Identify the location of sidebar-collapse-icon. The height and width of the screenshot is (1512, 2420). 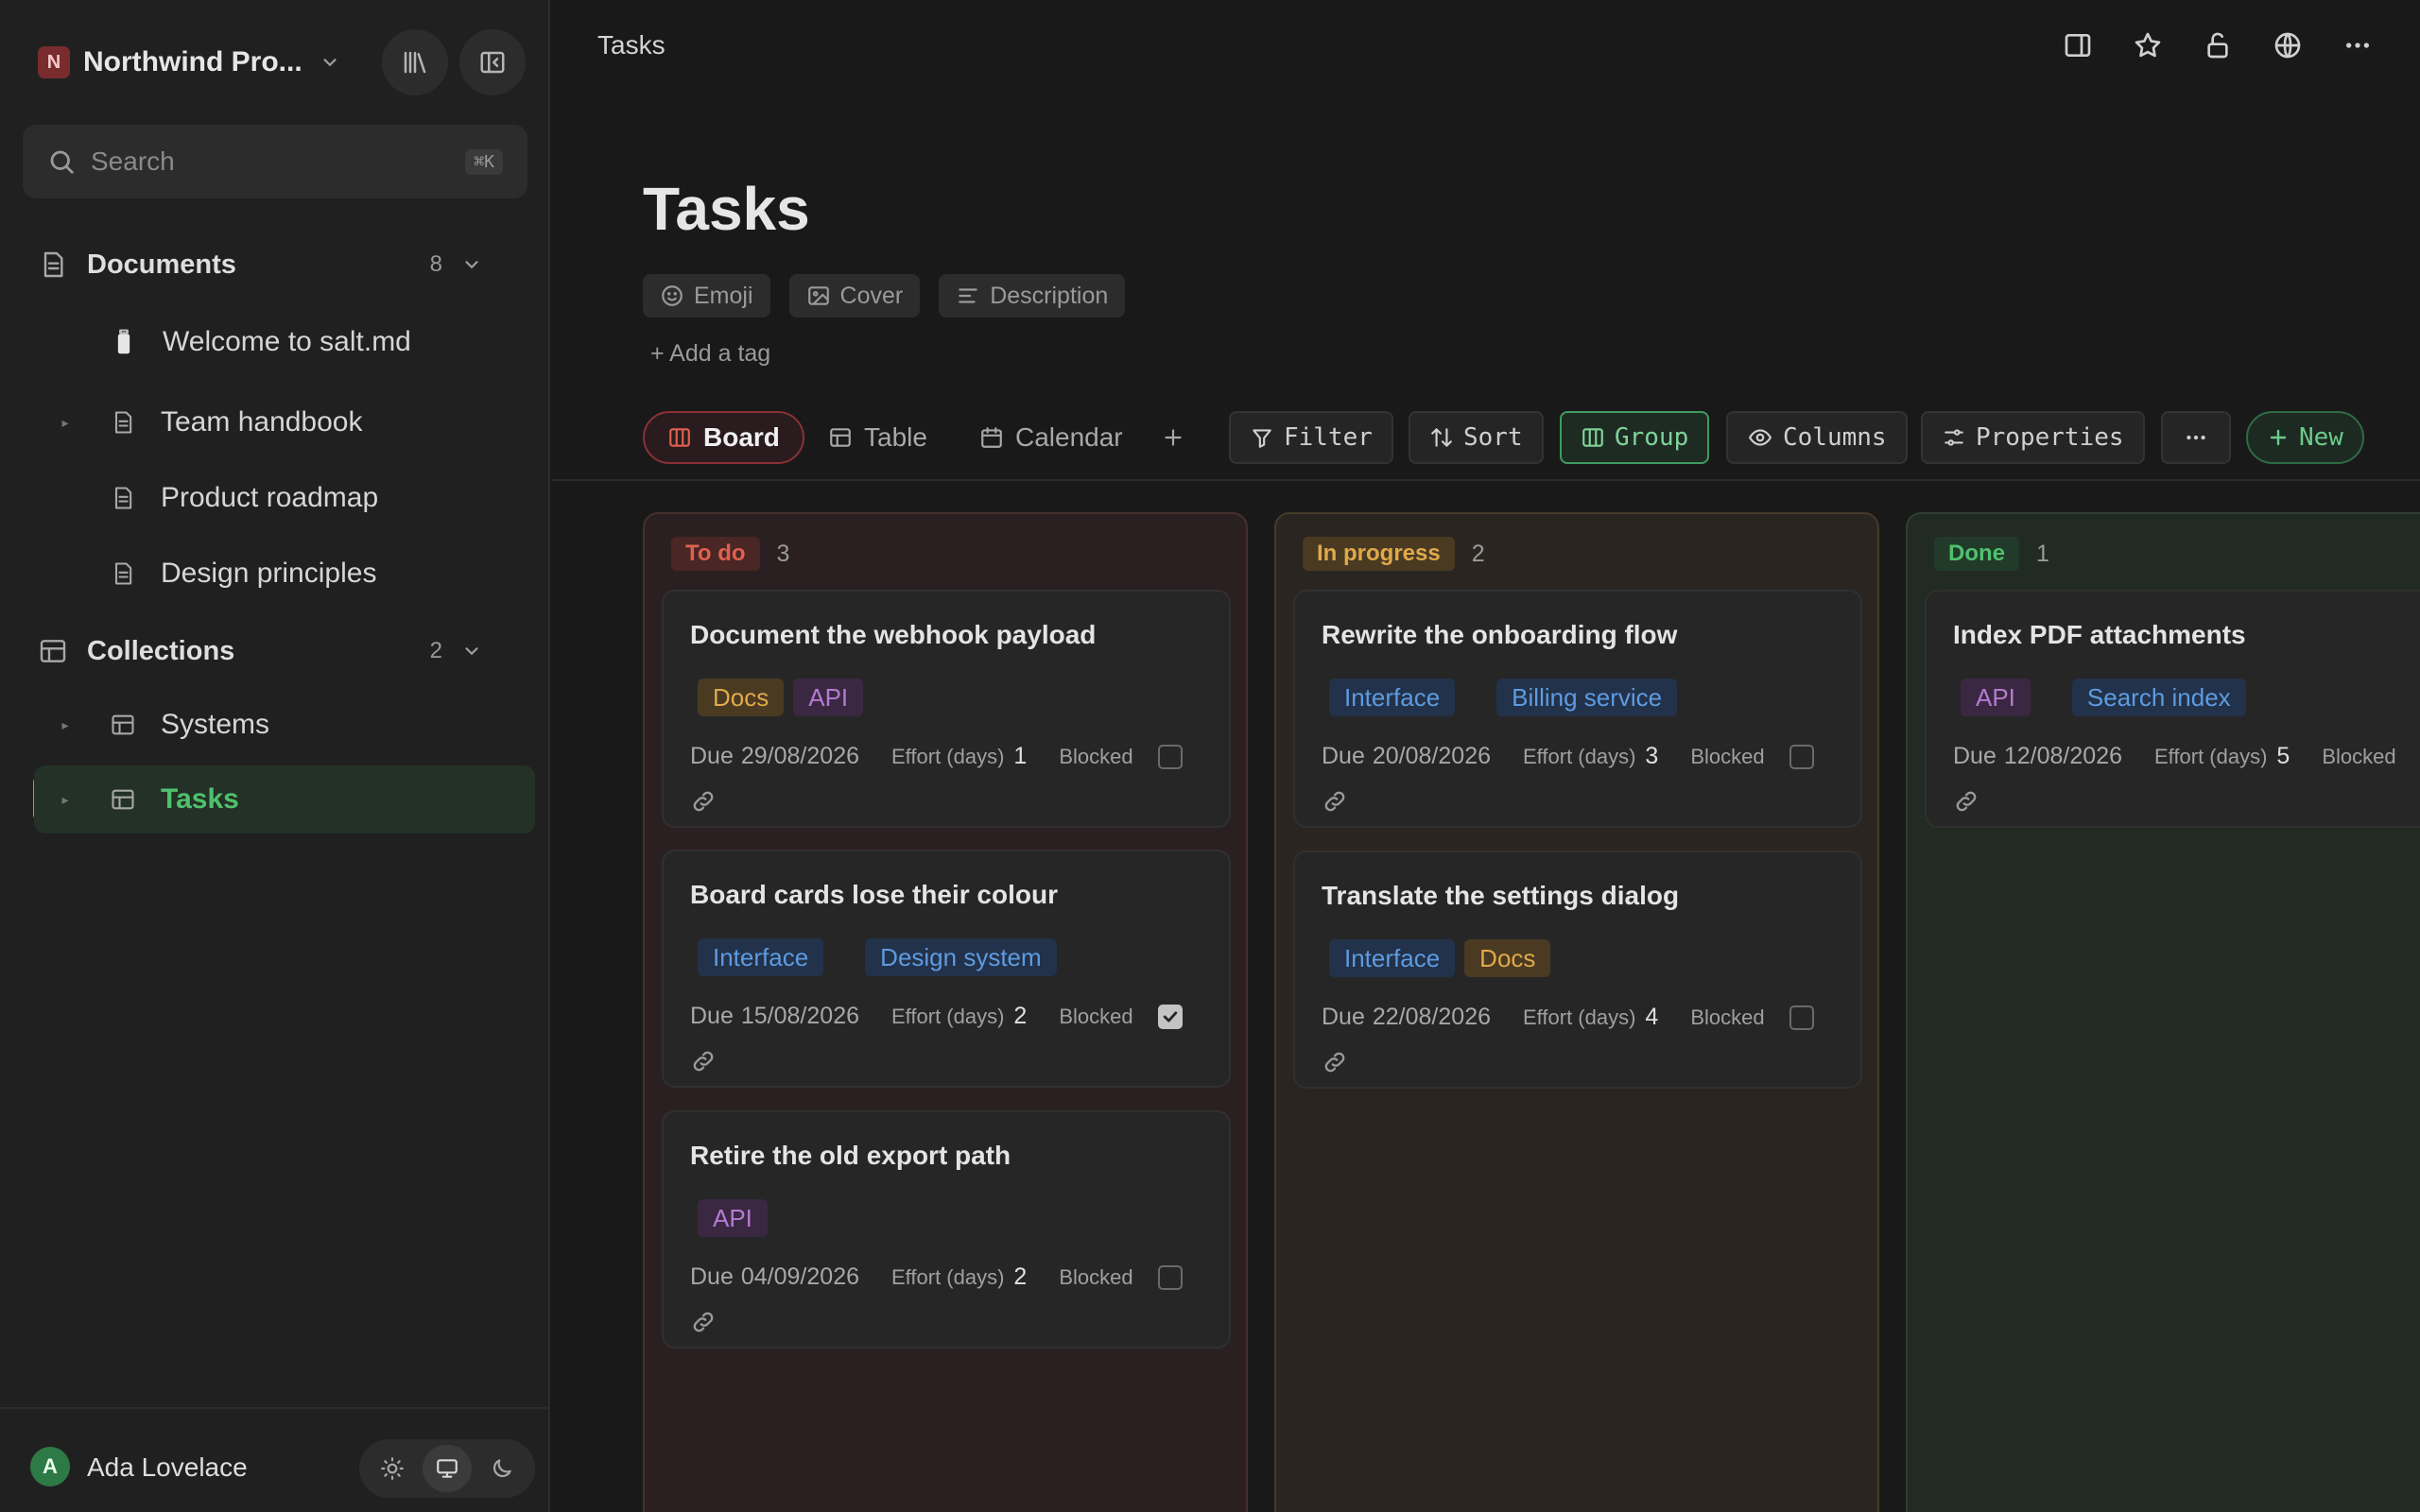
(493, 62).